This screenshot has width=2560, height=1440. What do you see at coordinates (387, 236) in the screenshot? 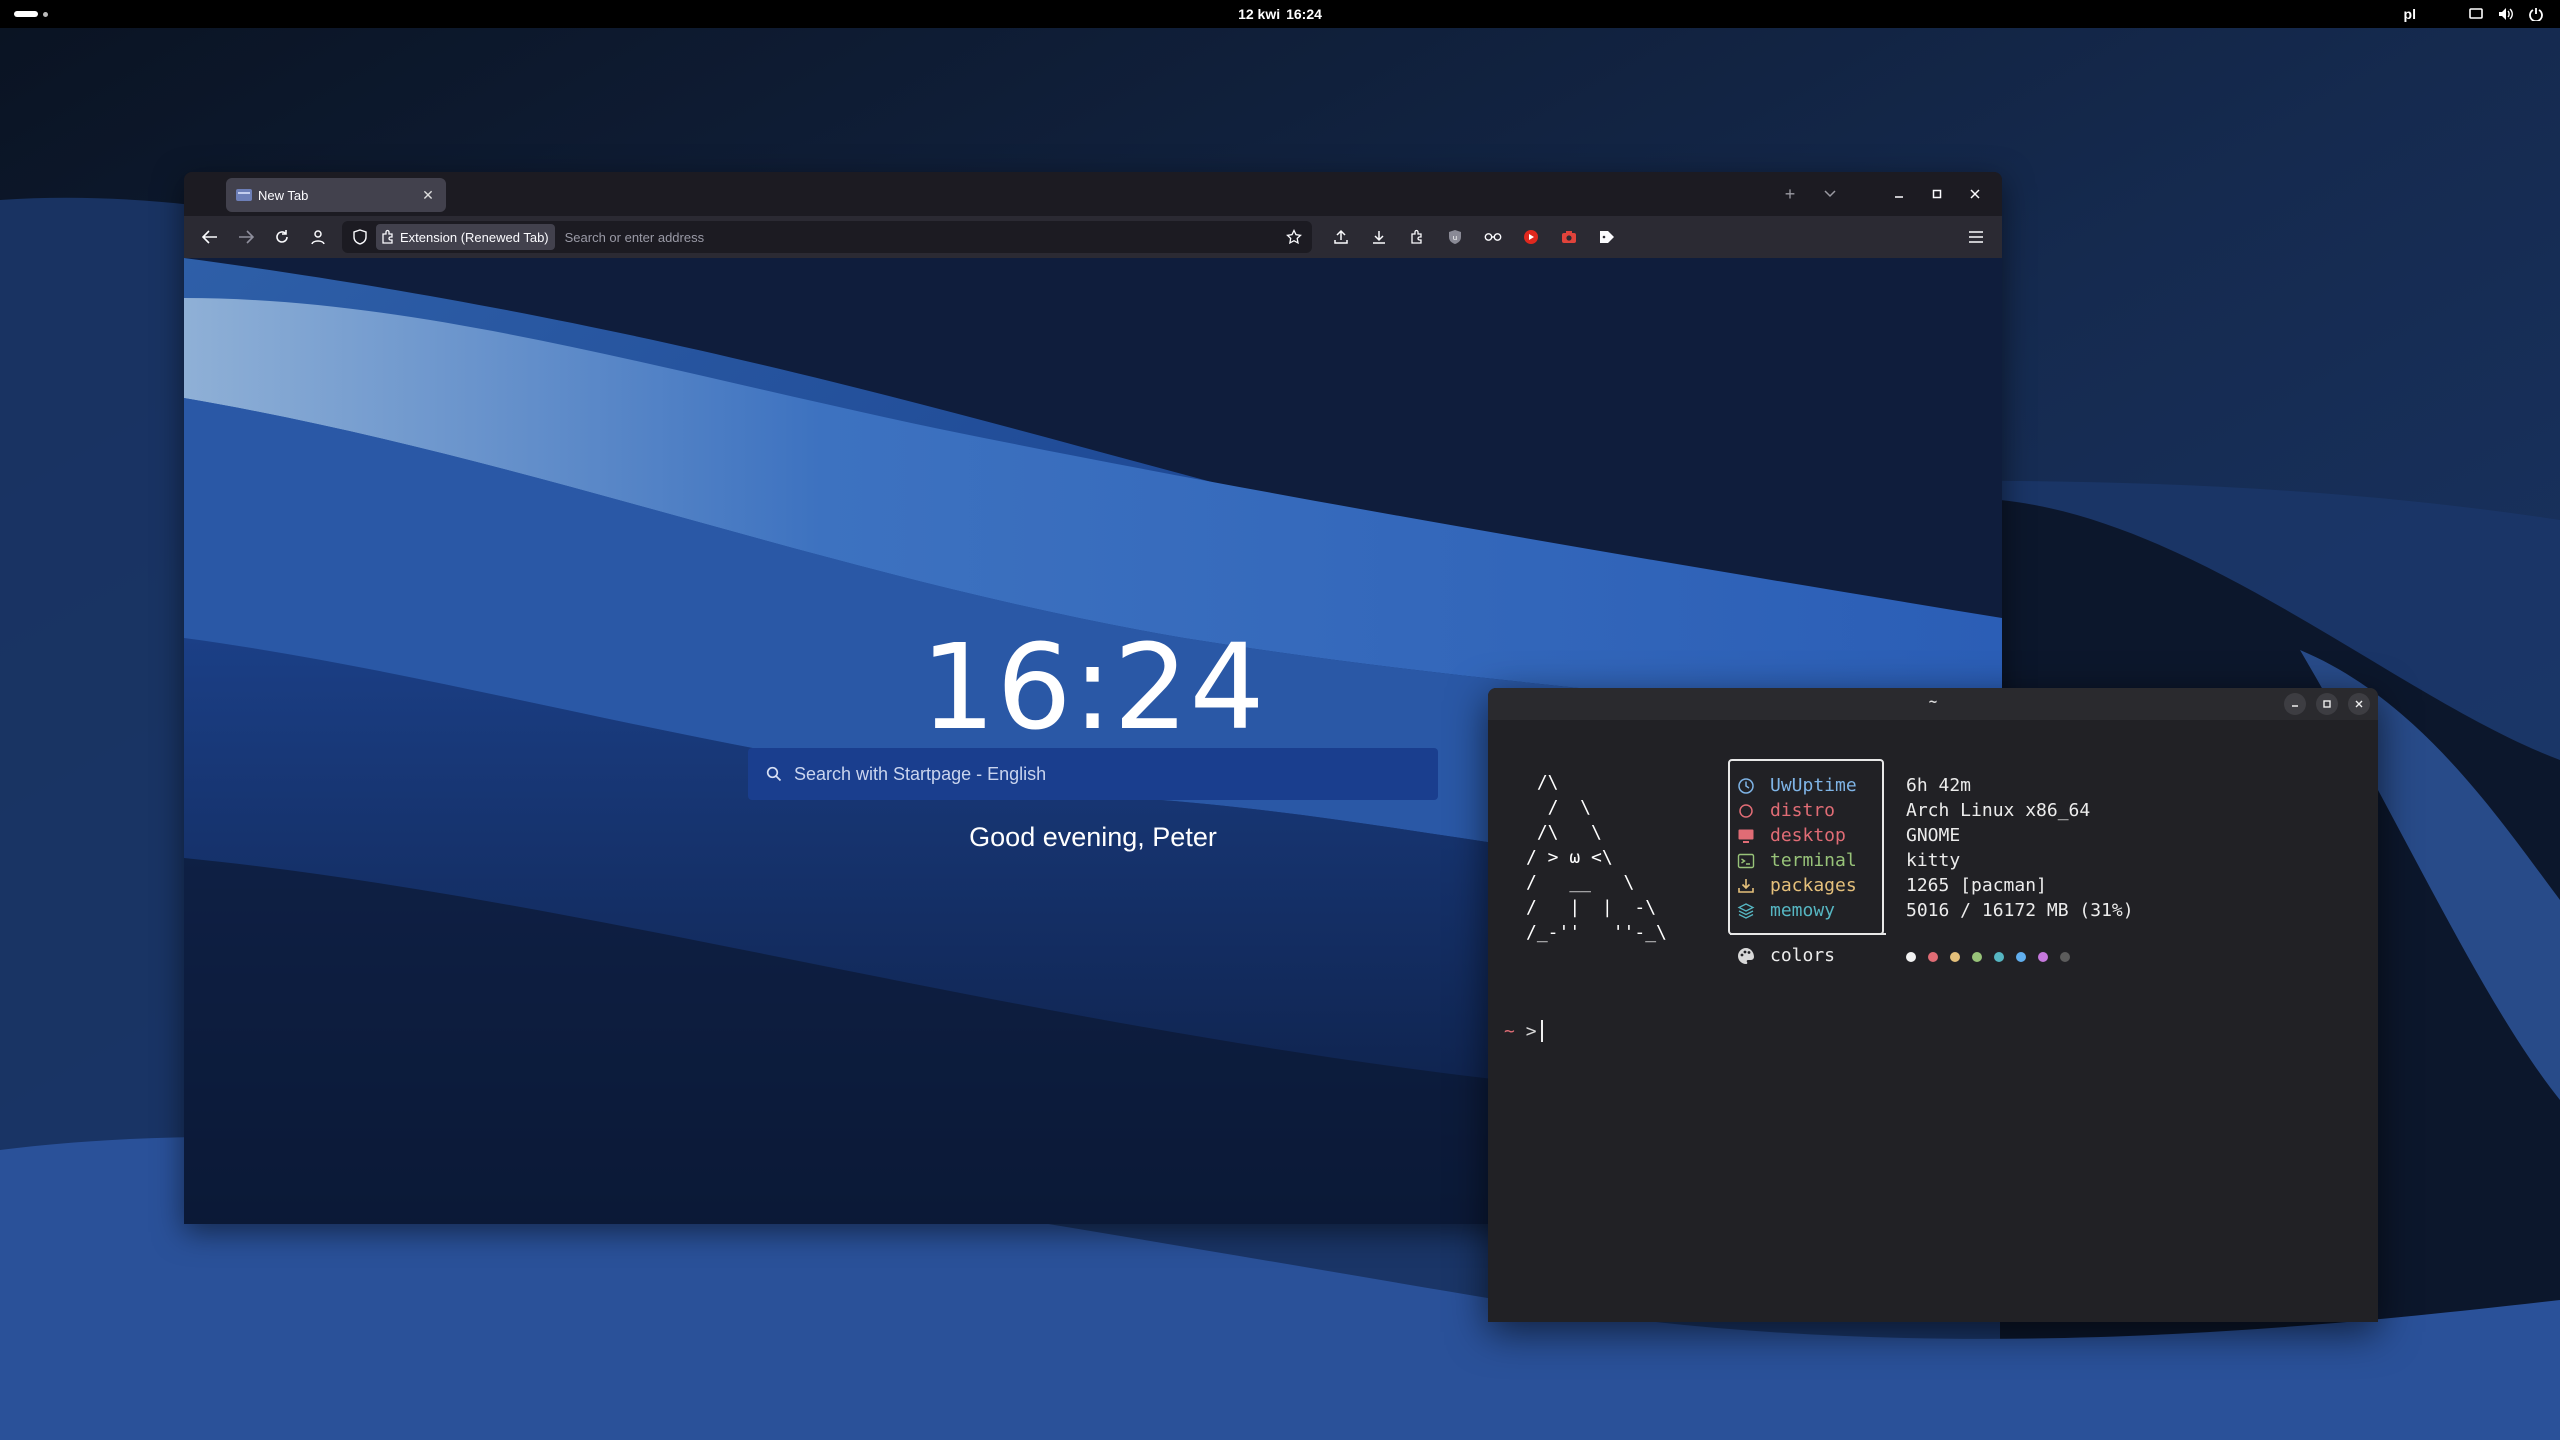
I see `puzzle-icon` at bounding box center [387, 236].